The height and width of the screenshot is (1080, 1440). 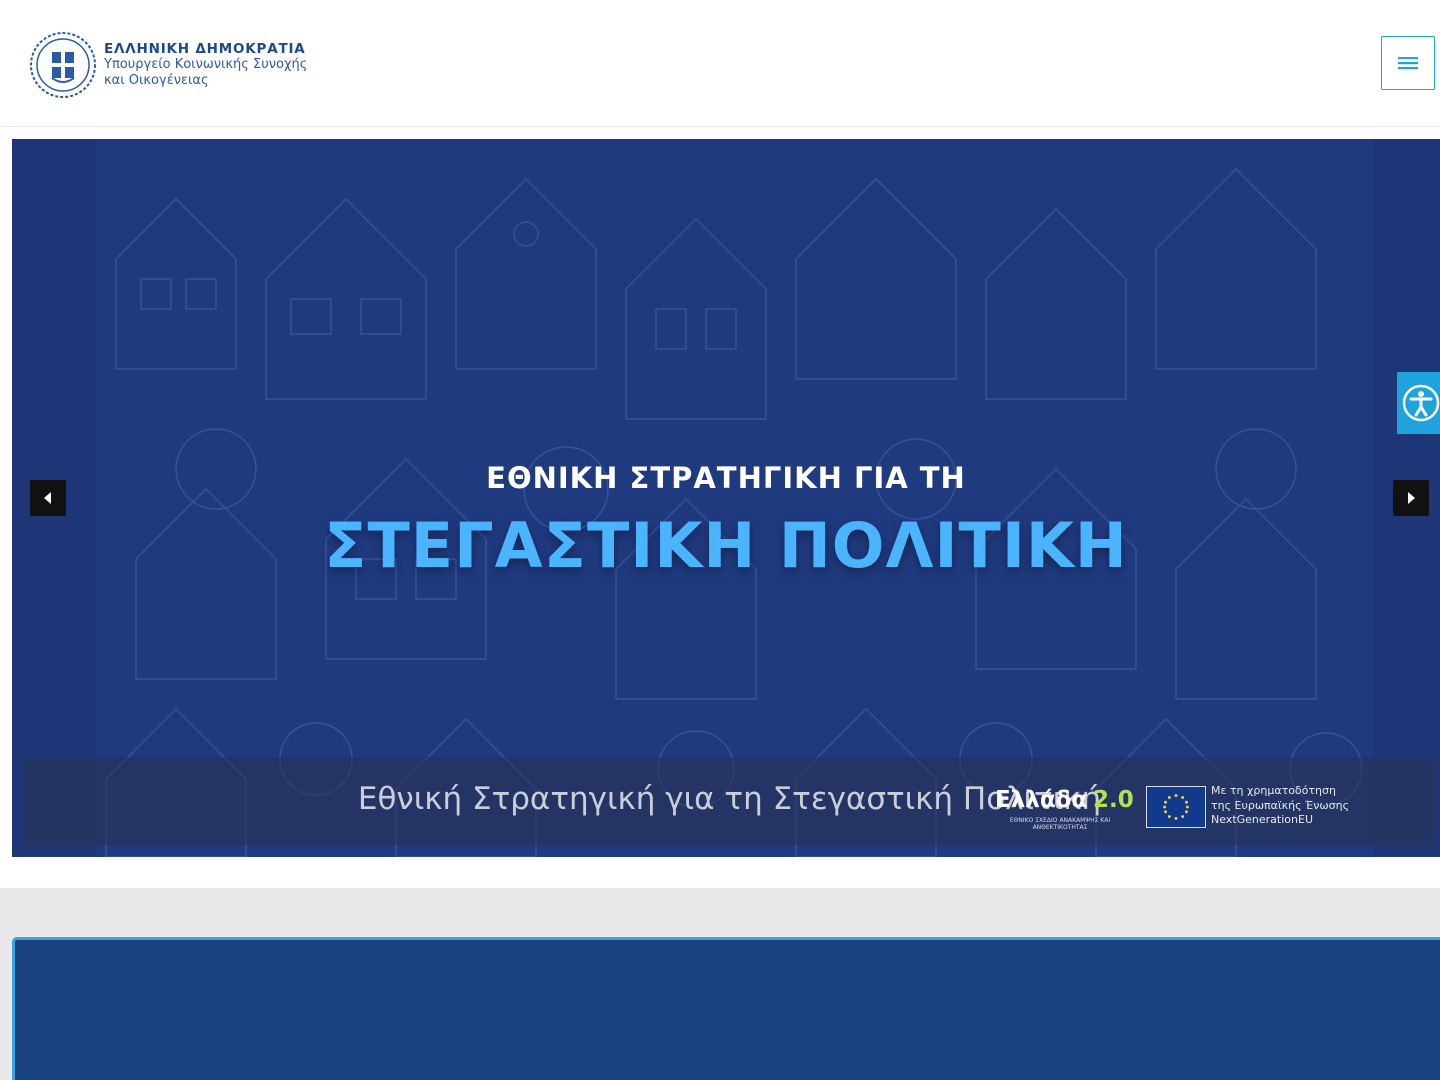 What do you see at coordinates (206, 65) in the screenshot?
I see `brand-ministry-line1: Υπουργείο Κοινωνικής Συνοχής` at bounding box center [206, 65].